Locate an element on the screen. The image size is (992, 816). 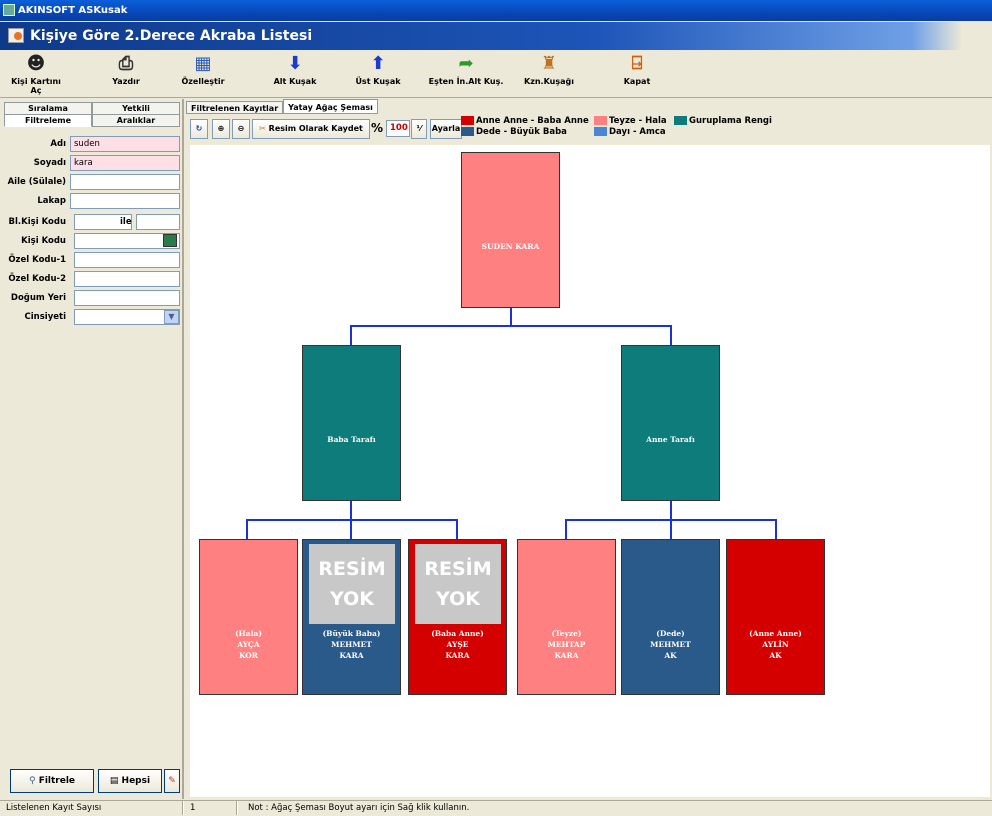
filter-row-adi: Adı suden is located at coordinates (92, 144).